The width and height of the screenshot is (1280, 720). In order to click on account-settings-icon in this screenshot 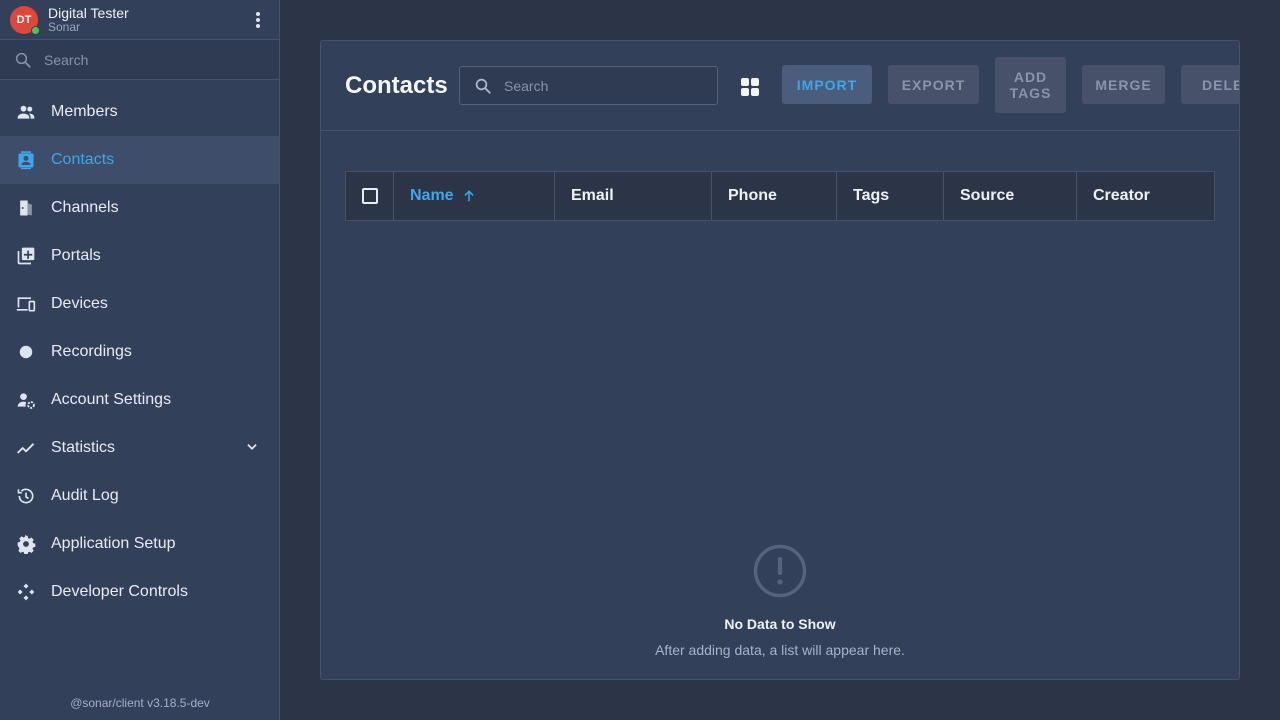, I will do `click(26, 400)`.